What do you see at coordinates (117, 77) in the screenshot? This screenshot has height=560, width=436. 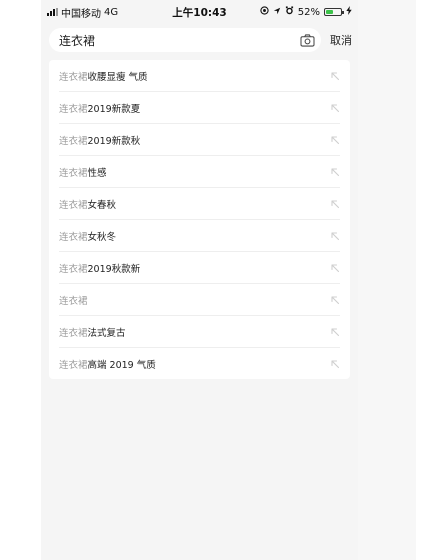 I see `suggestion-text: 收腰显瘦 气质` at bounding box center [117, 77].